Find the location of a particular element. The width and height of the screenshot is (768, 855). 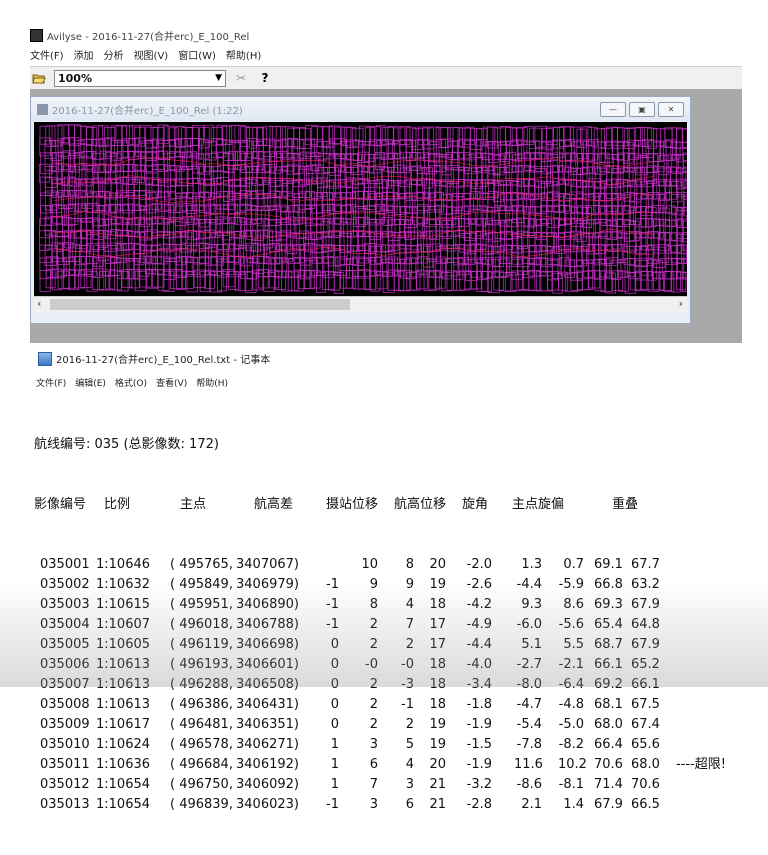

table-cell: 3 is located at coordinates (373, 804).